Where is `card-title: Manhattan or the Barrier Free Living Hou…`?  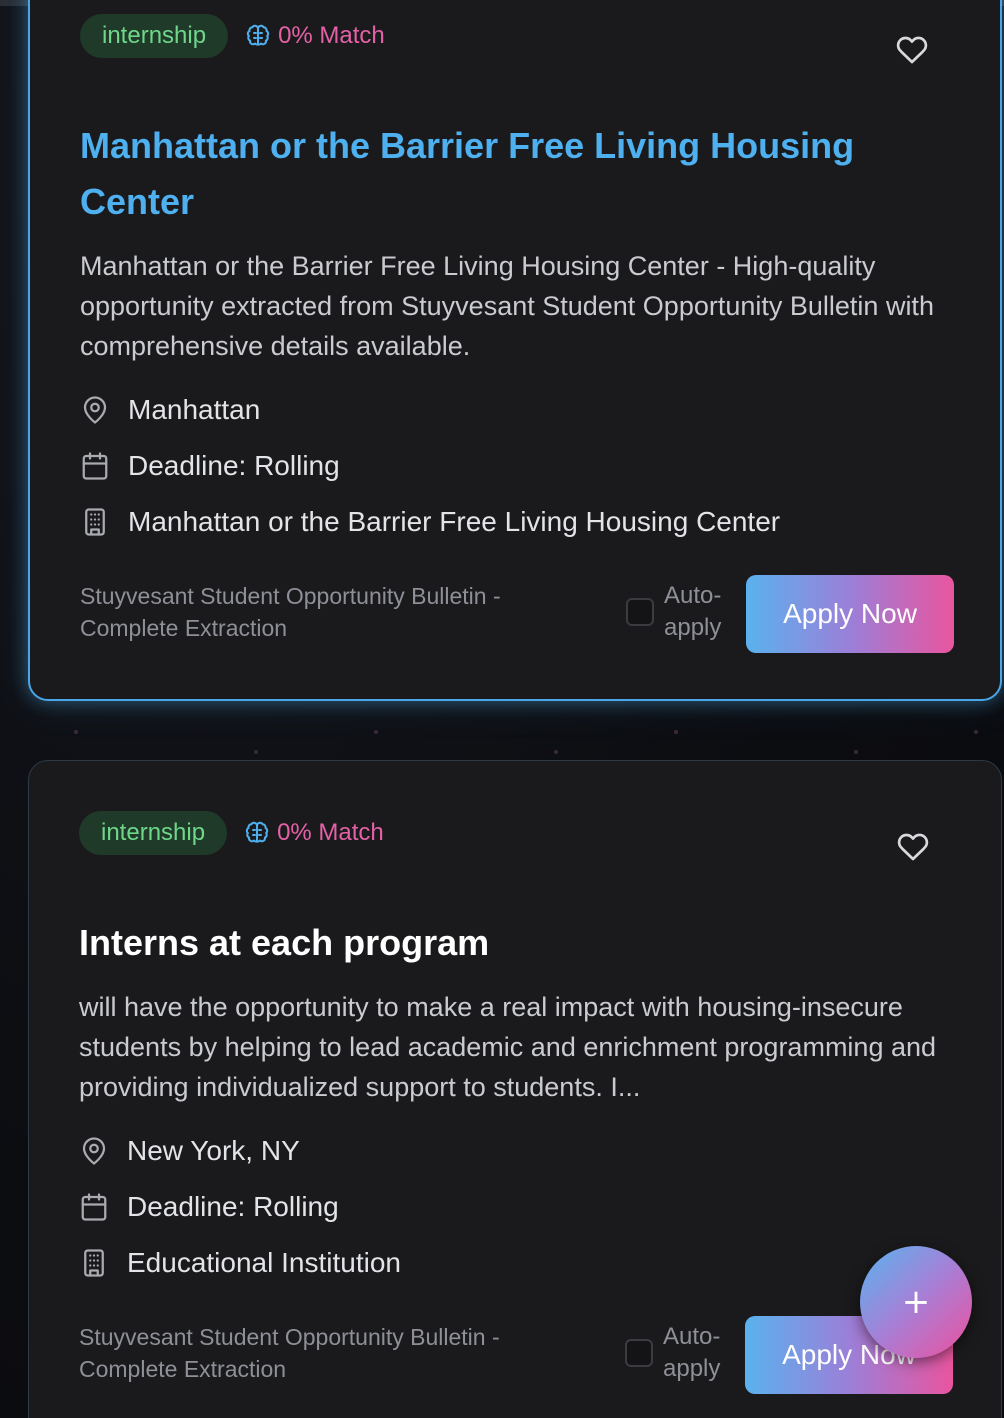 card-title: Manhattan or the Barrier Free Living Hou… is located at coordinates (490, 174).